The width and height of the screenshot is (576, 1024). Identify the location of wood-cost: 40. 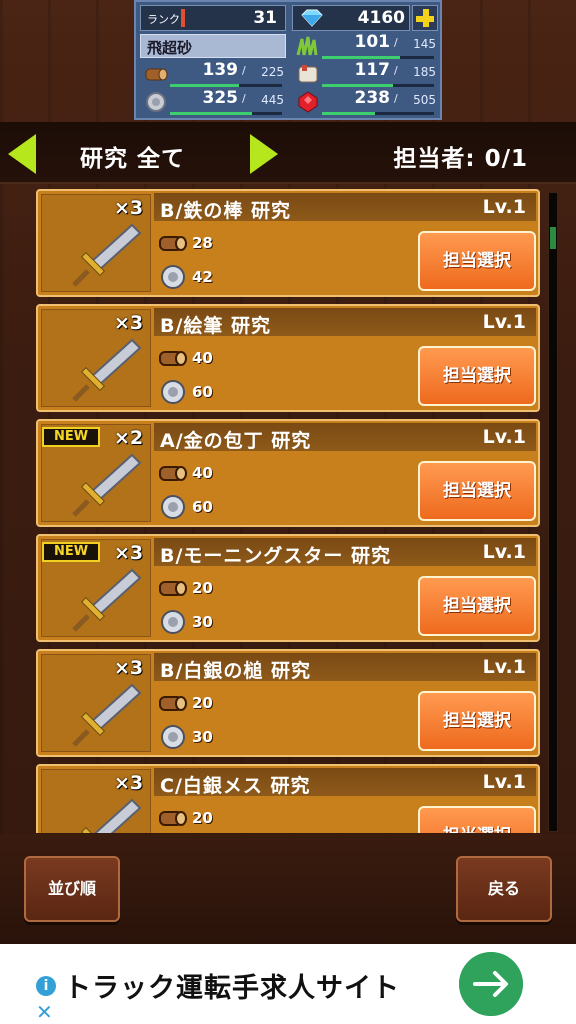
(193, 473).